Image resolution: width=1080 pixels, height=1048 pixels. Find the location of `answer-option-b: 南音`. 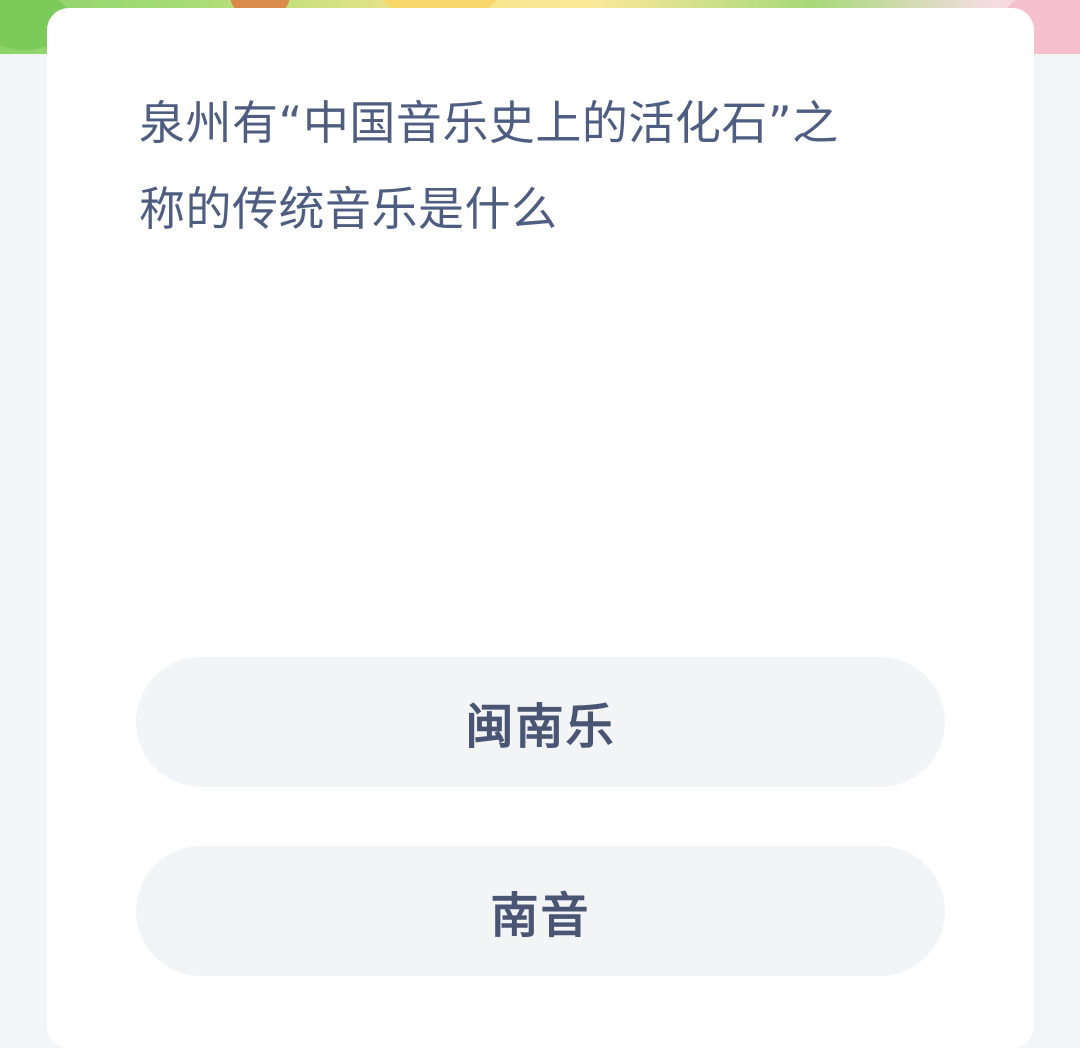

answer-option-b: 南音 is located at coordinates (540, 911).